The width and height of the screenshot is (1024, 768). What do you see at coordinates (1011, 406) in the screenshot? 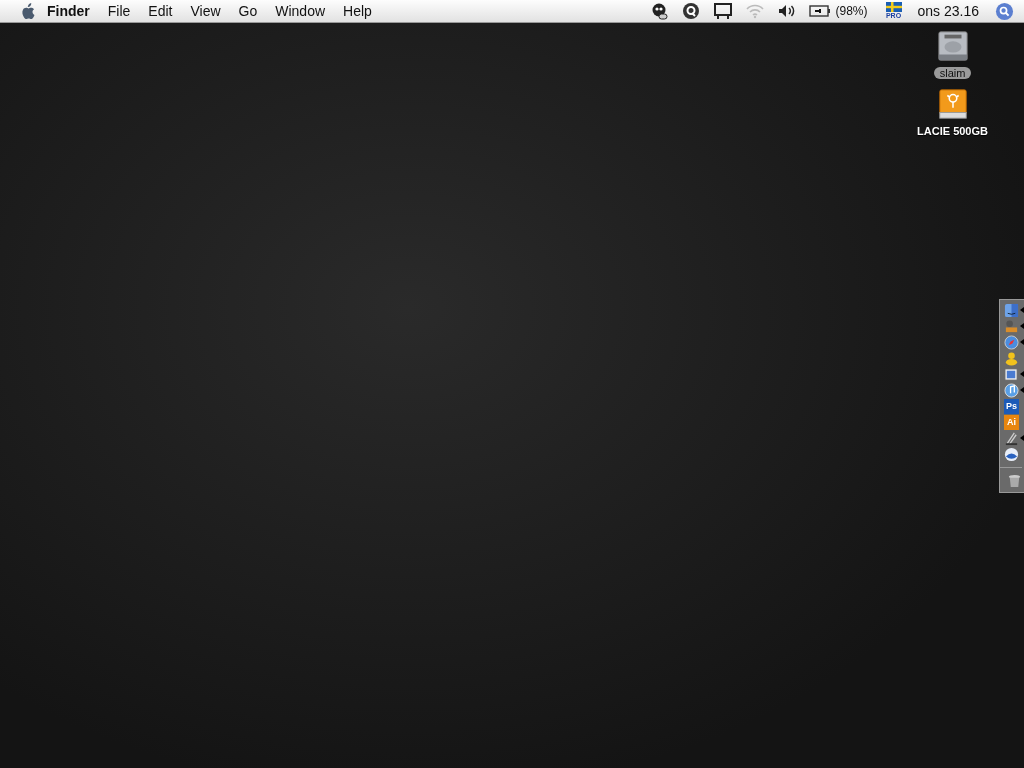
I see `app-icon: Ps` at bounding box center [1011, 406].